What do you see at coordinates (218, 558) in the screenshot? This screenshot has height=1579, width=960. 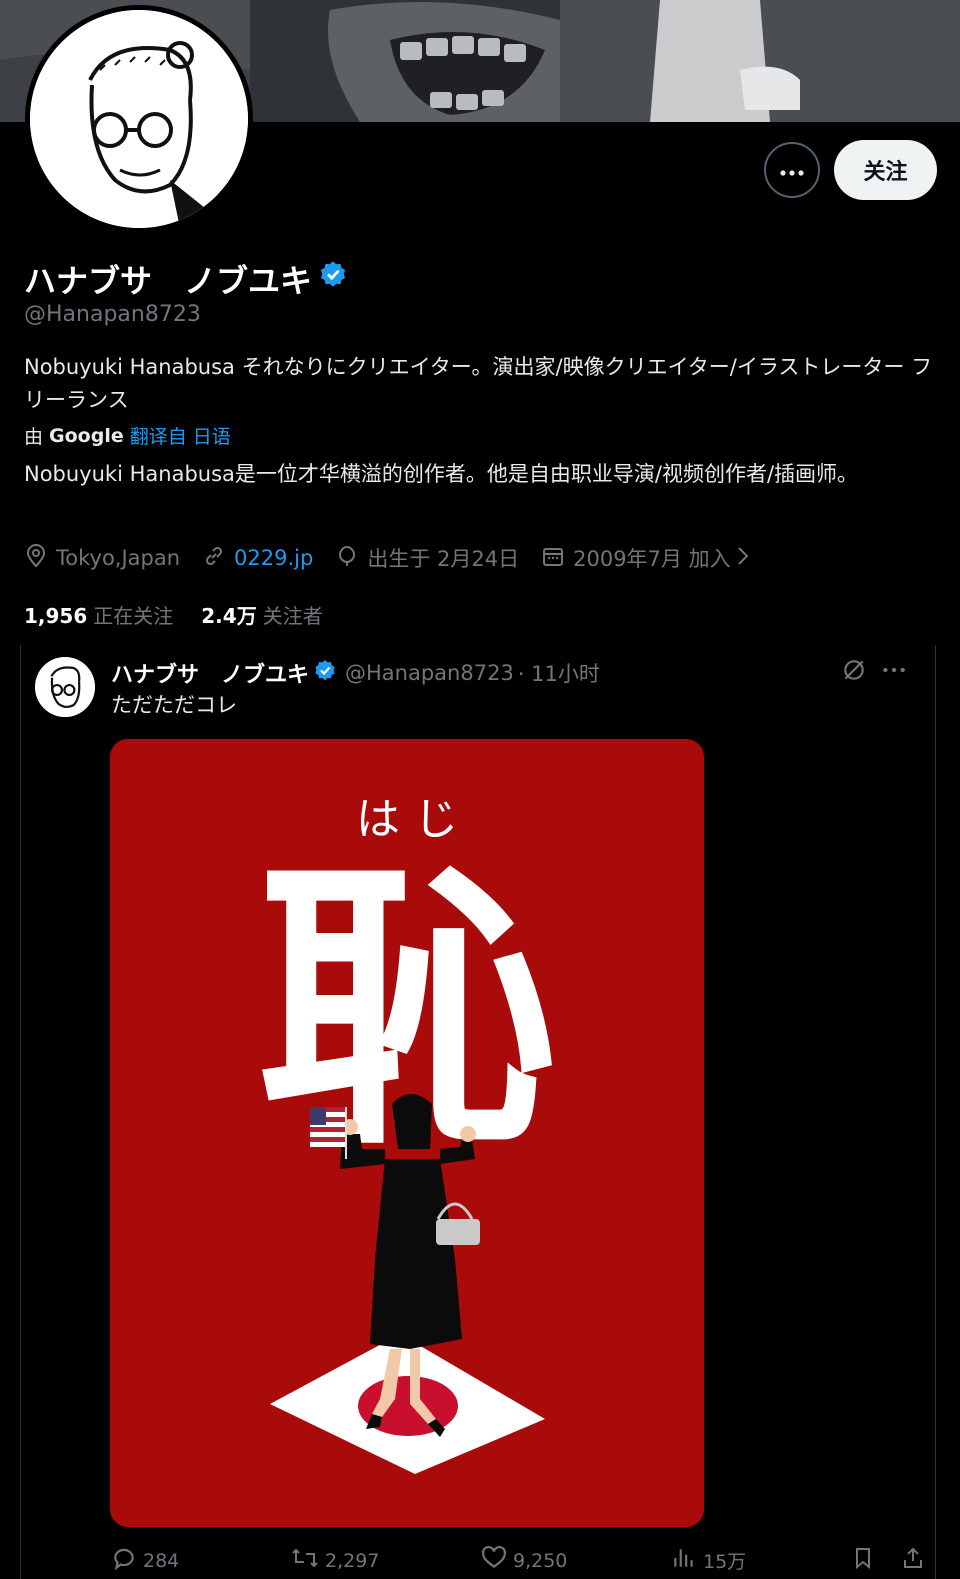 I see `link-icon` at bounding box center [218, 558].